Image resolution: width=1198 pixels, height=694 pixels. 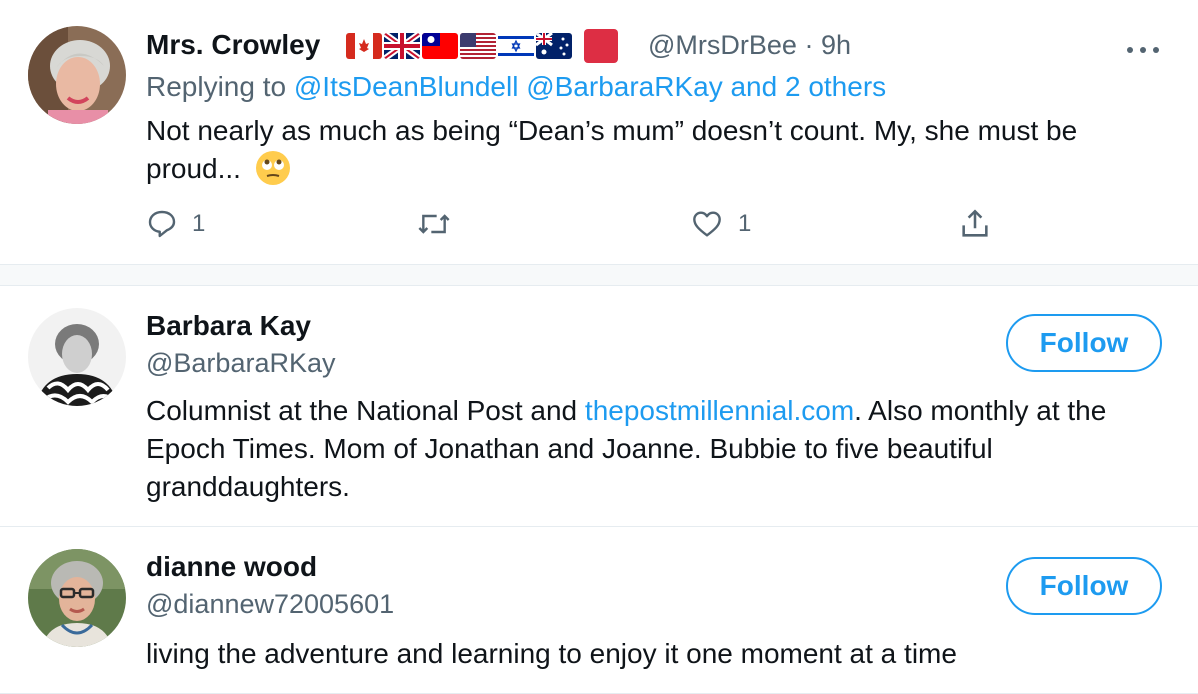 What do you see at coordinates (365, 410) in the screenshot?
I see `bio-text-start: Columnist at the National Post and` at bounding box center [365, 410].